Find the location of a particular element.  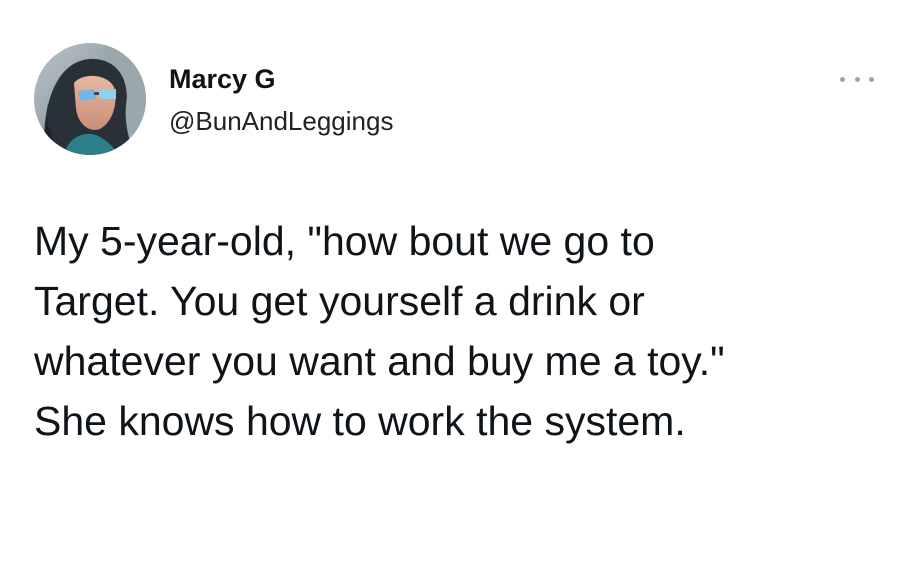

author-handle: @BunAndLeggings is located at coordinates (281, 121).